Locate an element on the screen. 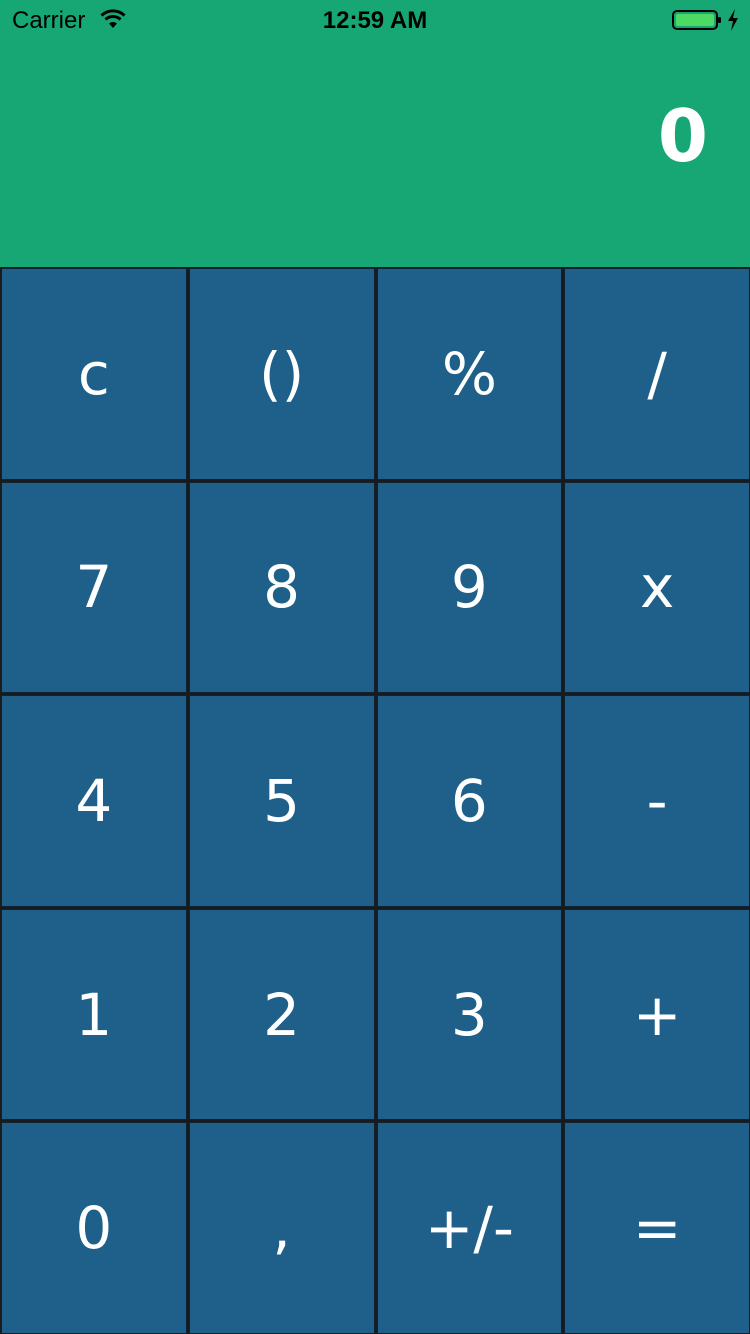  digit-5-button: 5 is located at coordinates (281, 801).